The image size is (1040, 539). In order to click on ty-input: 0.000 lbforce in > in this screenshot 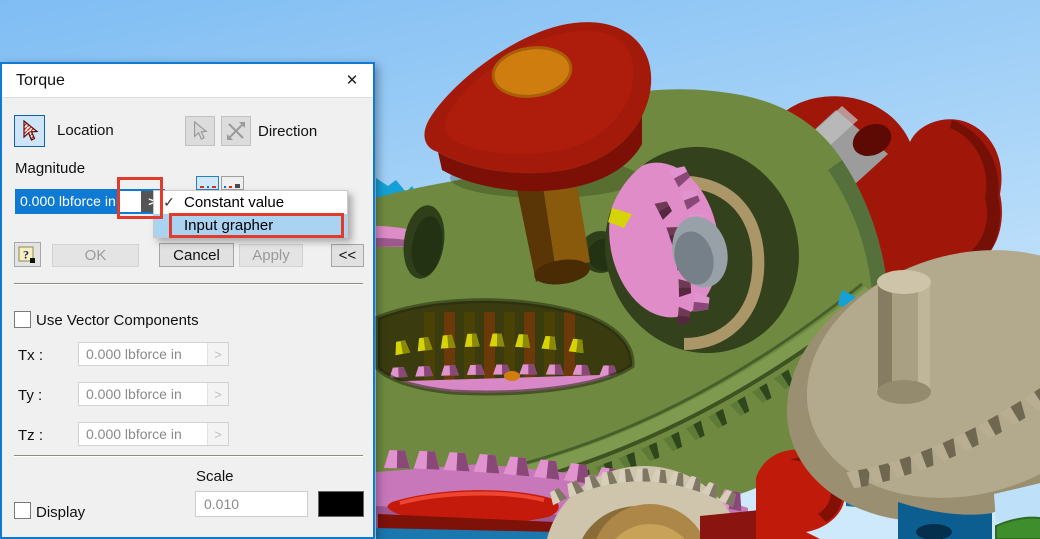, I will do `click(153, 394)`.